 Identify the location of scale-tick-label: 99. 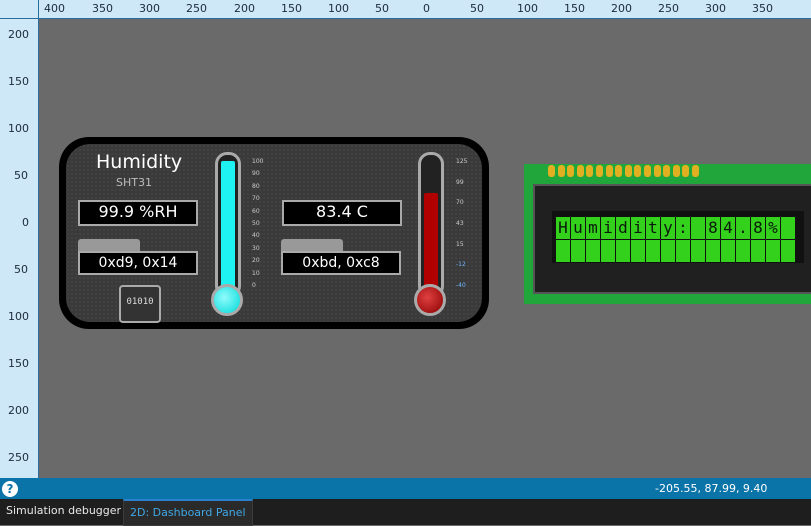
(460, 182).